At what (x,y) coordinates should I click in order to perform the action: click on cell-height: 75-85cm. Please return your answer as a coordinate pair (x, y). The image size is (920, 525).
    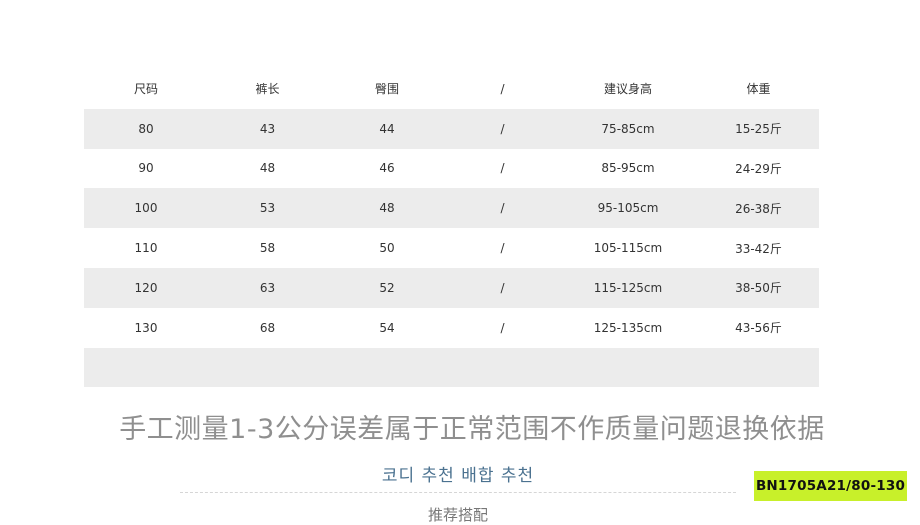
    Looking at the image, I should click on (628, 128).